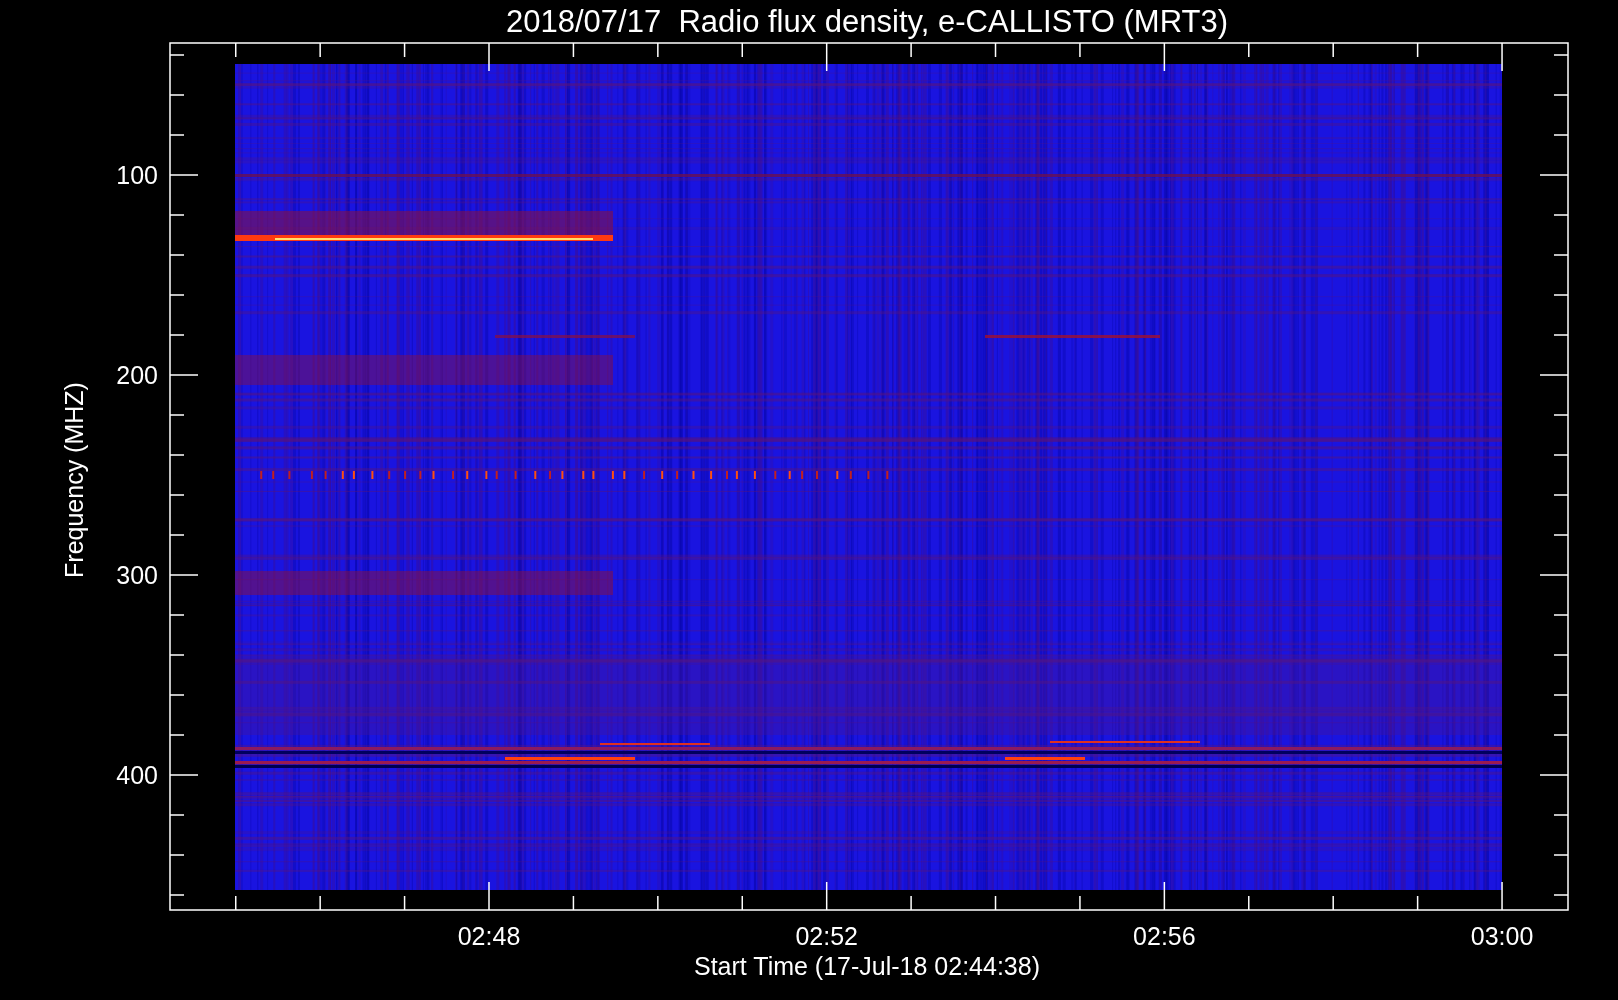  What do you see at coordinates (867, 21) in the screenshot?
I see `chart-title: 2018/07/17 Radio flux density, e-CALLISTO (MRT3)` at bounding box center [867, 21].